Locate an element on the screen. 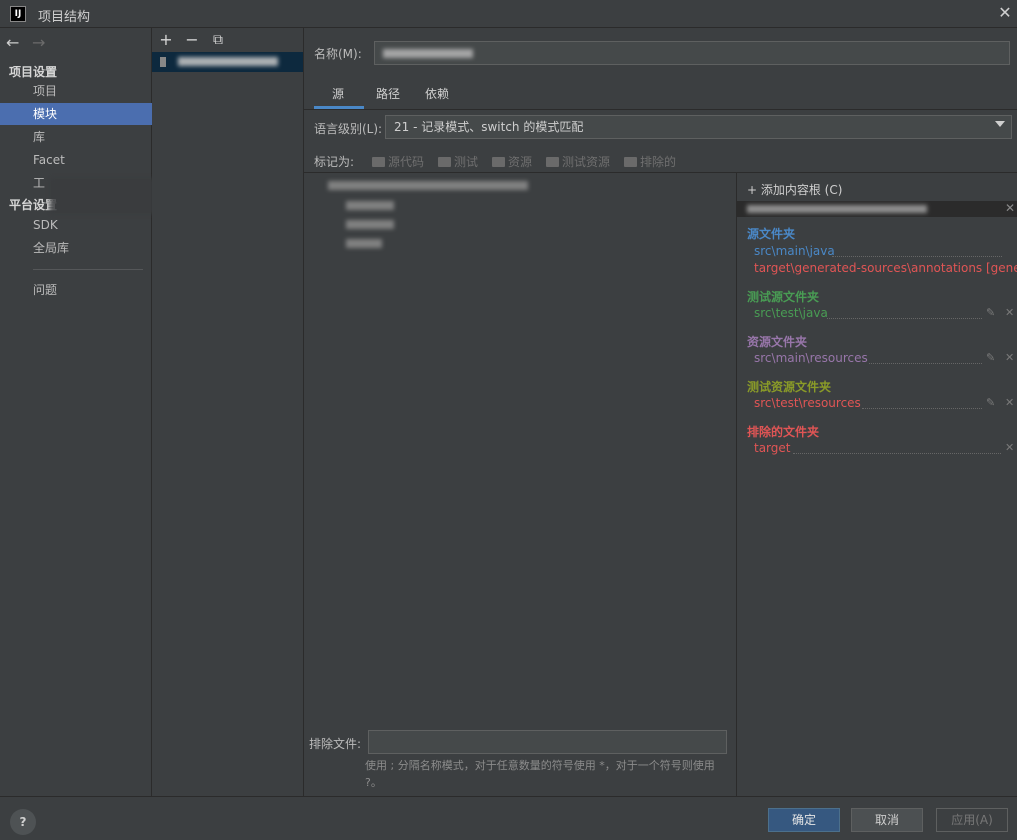 Image resolution: width=1017 pixels, height=840 pixels. intellij-app-icon: IJ is located at coordinates (18, 14).